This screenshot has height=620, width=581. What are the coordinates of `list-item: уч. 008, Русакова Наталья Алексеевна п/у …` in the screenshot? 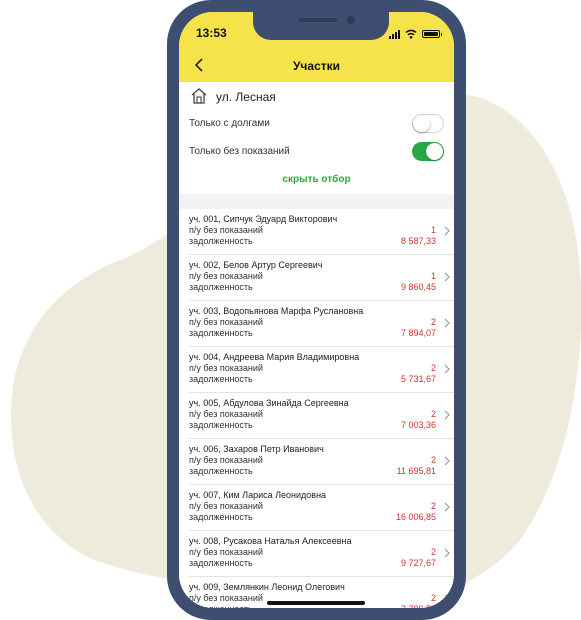 It's located at (321, 554).